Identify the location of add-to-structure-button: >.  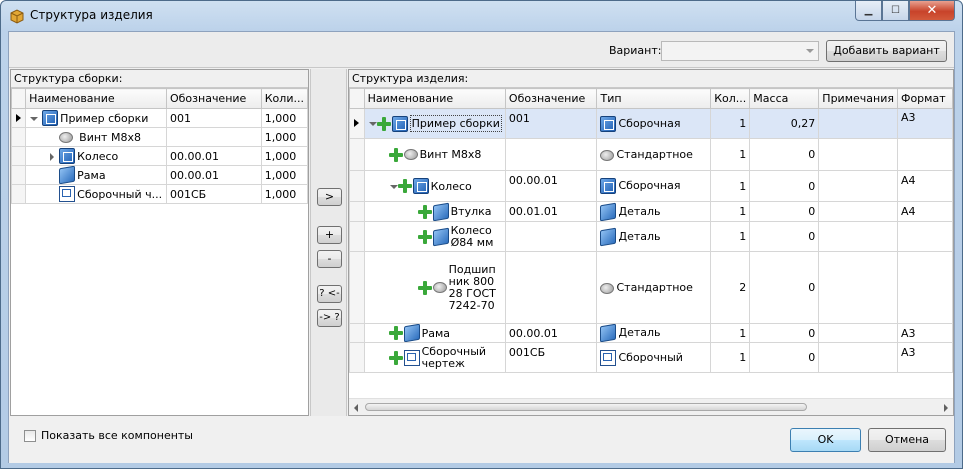
(329, 197).